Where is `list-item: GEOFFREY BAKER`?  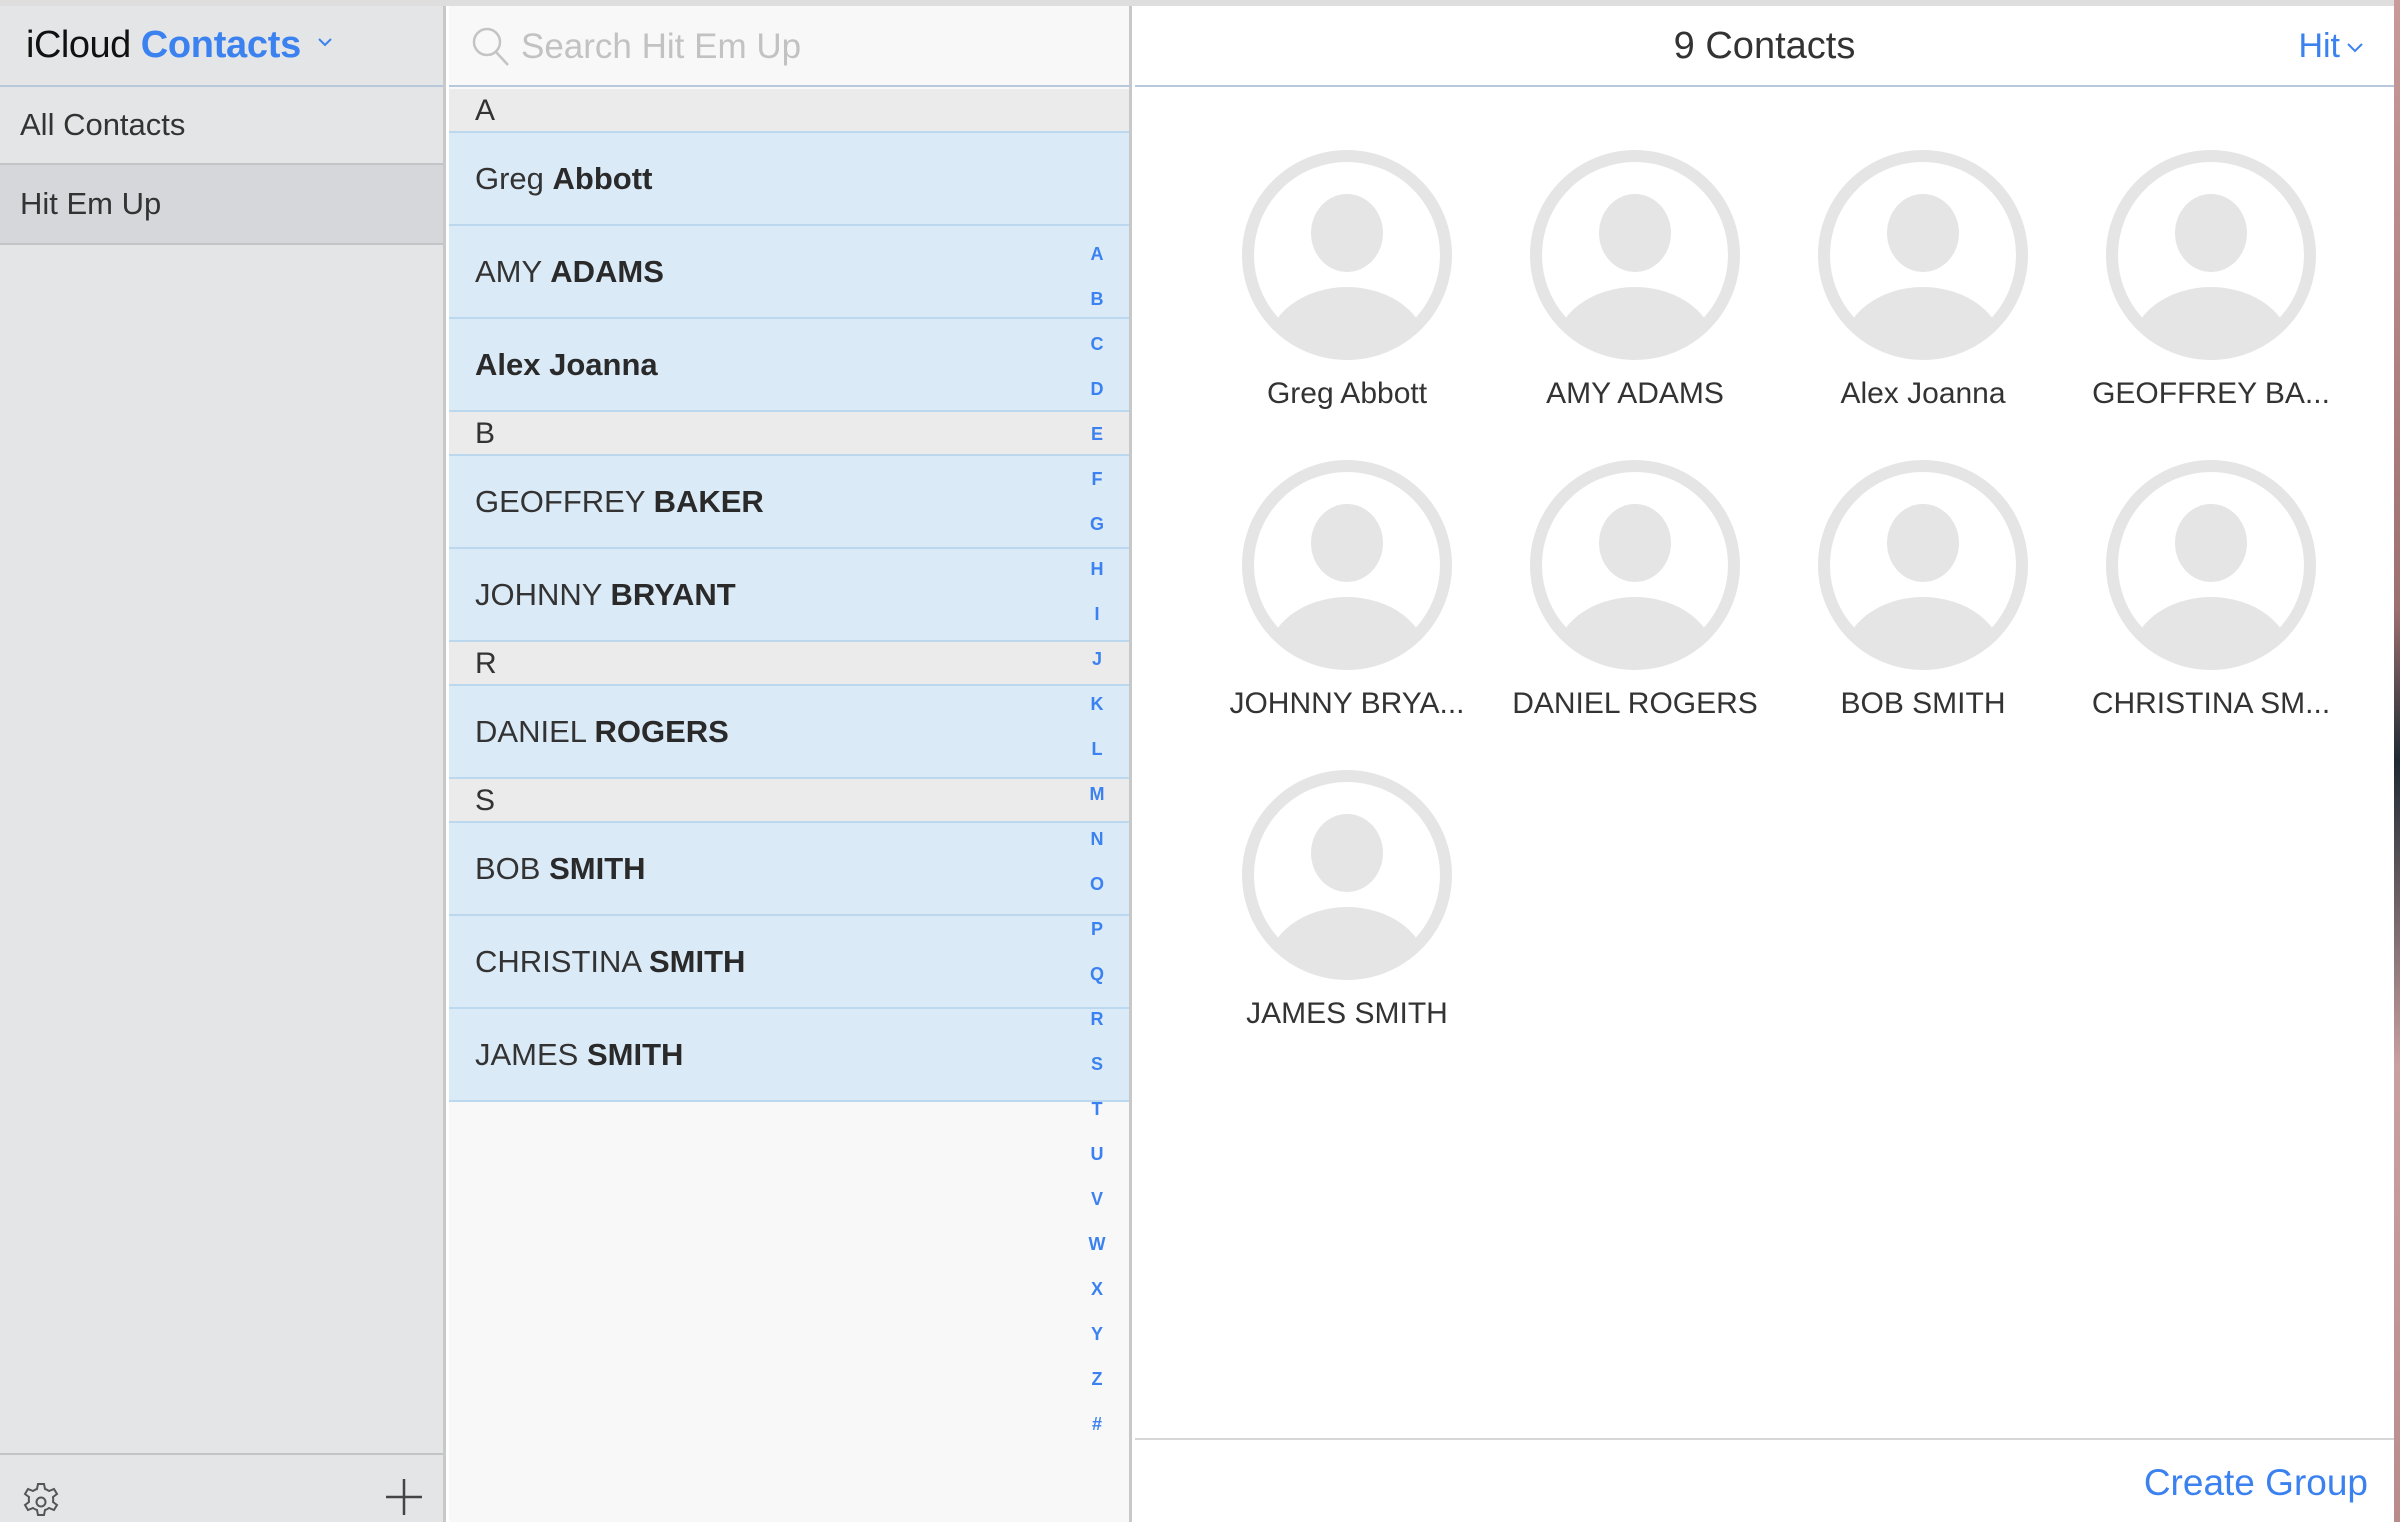
list-item: GEOFFREY BAKER is located at coordinates (789, 502).